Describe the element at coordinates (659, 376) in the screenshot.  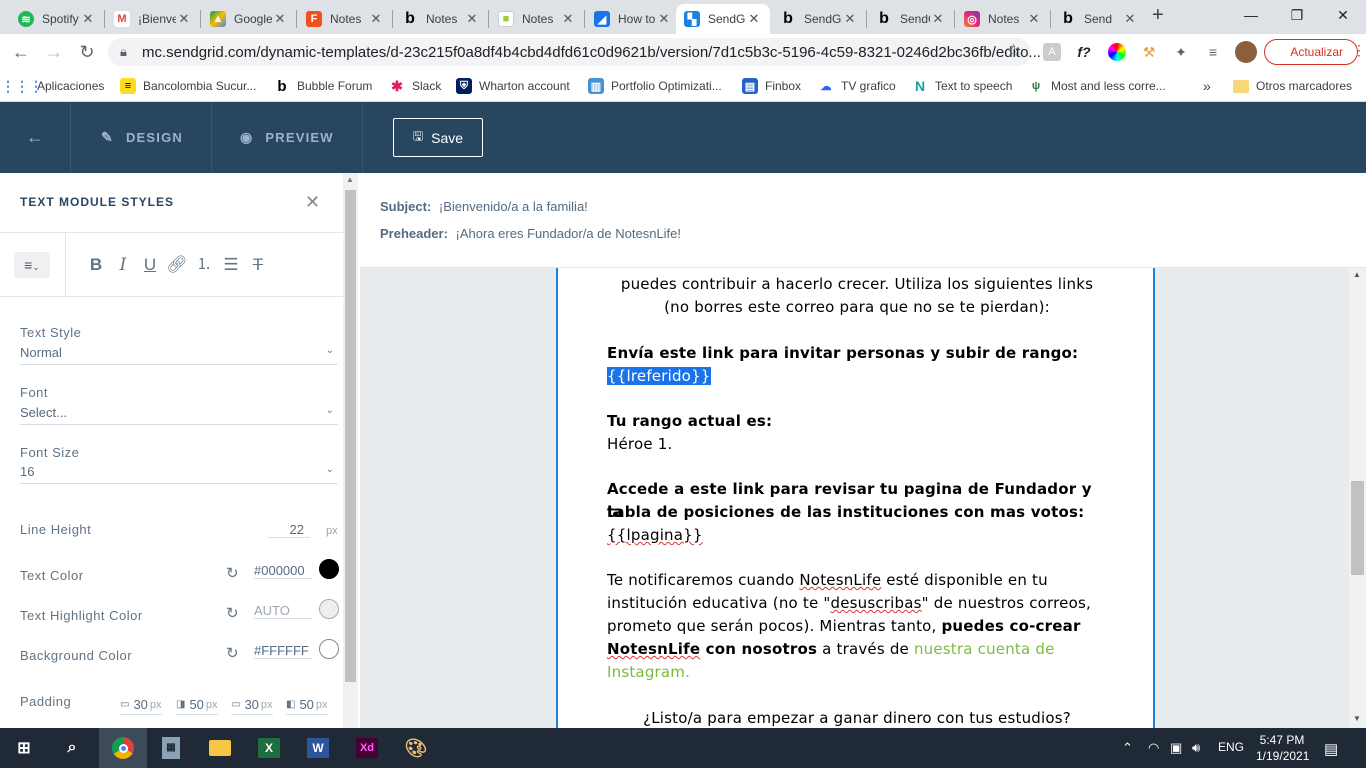
I see `invite-link-token: {{lreferido}}` at that location.